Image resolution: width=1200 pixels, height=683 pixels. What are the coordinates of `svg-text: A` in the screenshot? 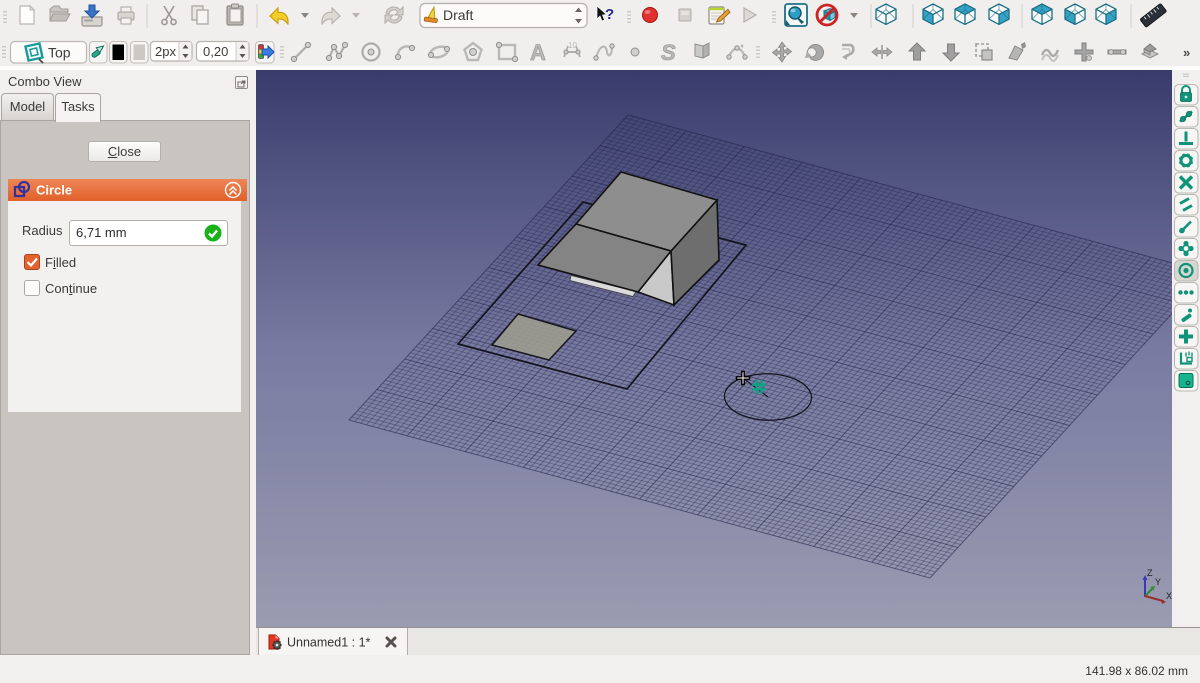 It's located at (538, 52).